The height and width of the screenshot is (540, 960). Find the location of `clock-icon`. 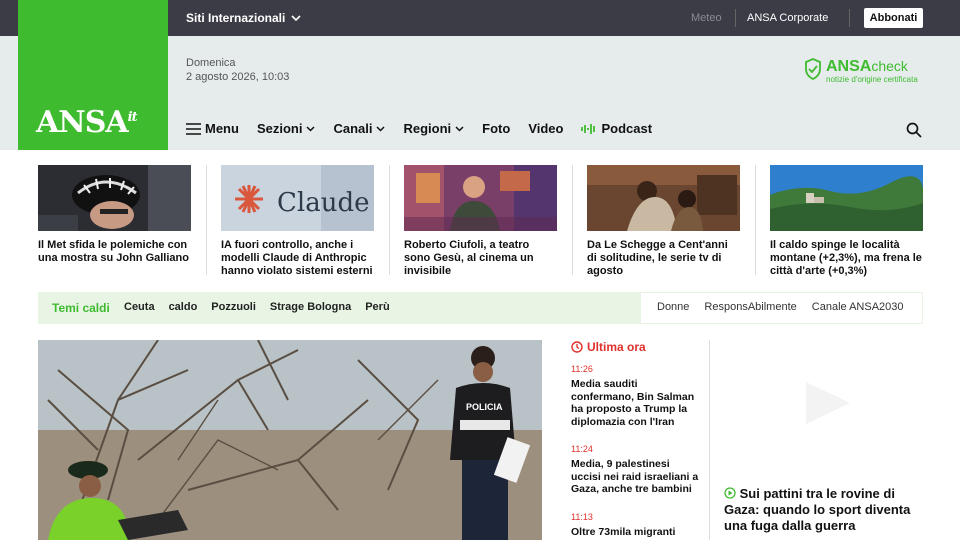

clock-icon is located at coordinates (577, 347).